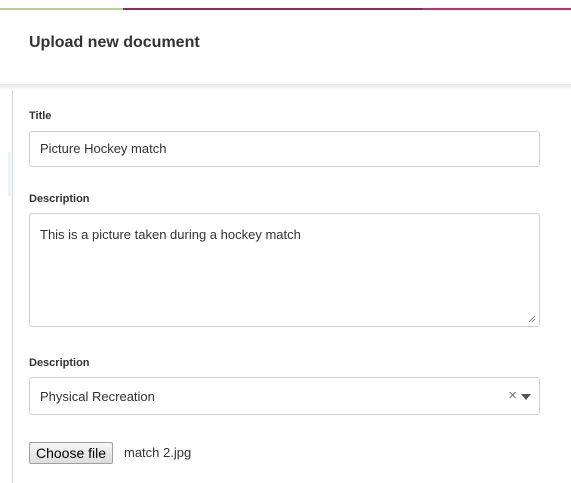  I want to click on category-label: Description, so click(59, 363).